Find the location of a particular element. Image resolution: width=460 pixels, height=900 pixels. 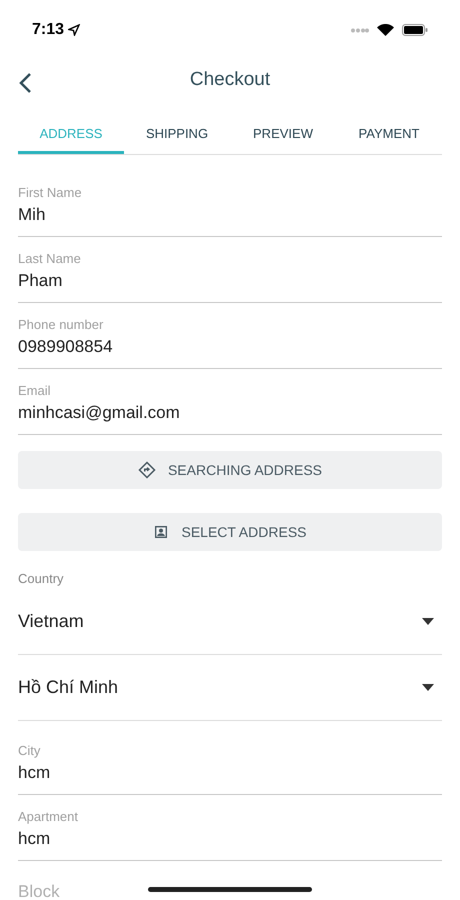

input-field: Block is located at coordinates (230, 889).